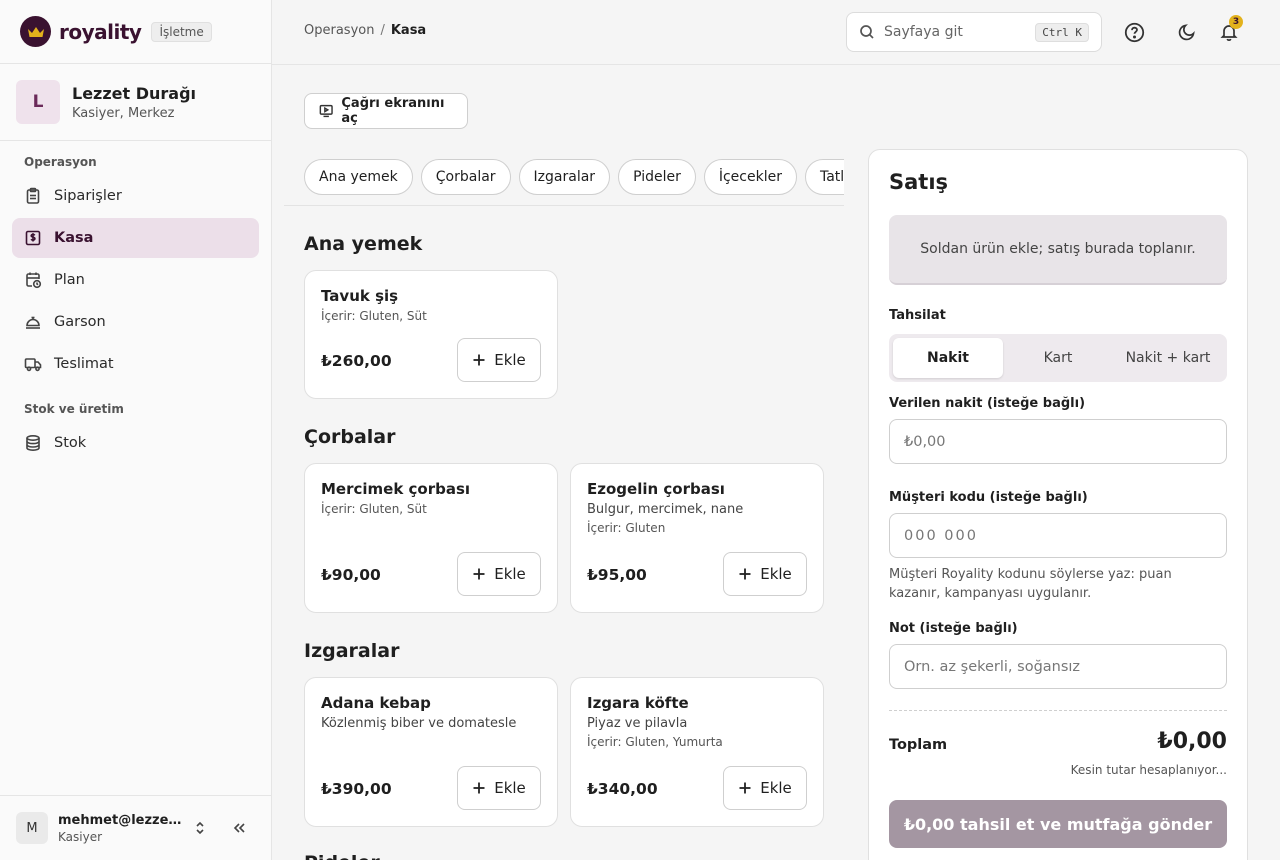  Describe the element at coordinates (35, 31) in the screenshot. I see `crown-logo-icon` at that location.